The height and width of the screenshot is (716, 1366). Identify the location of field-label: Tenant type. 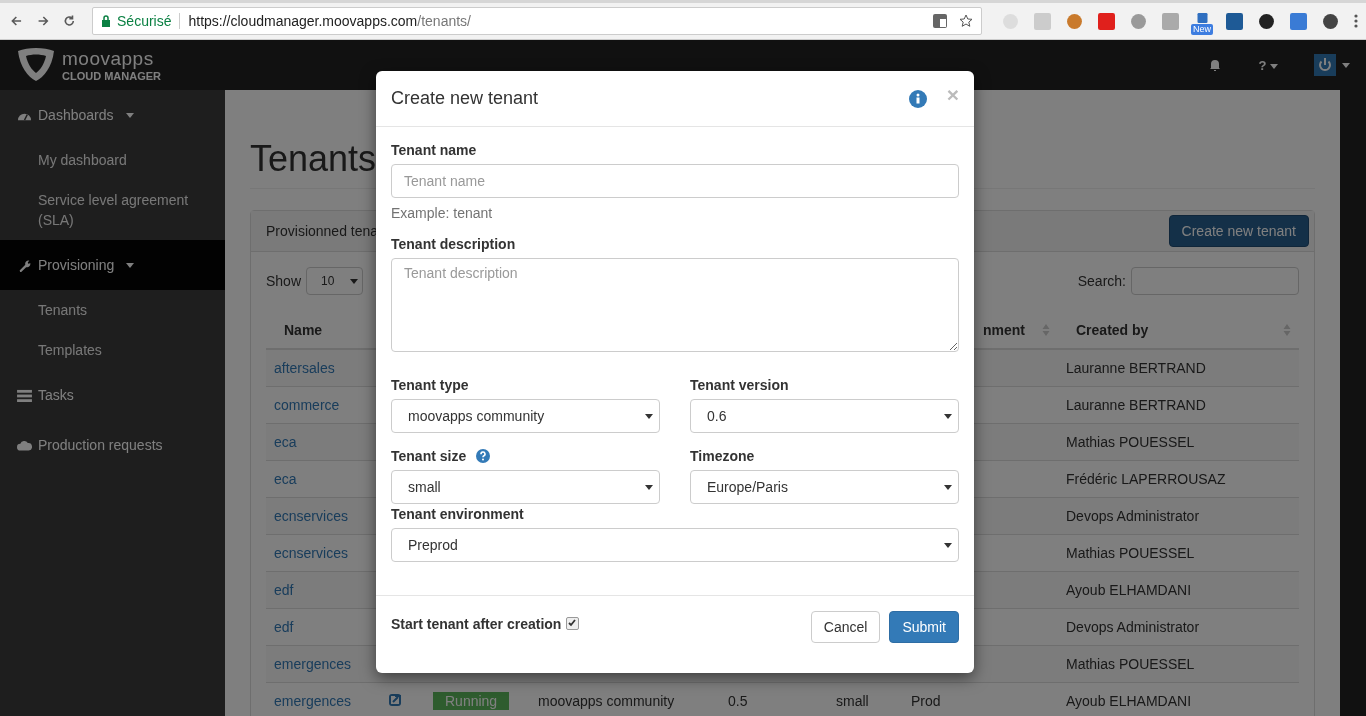
(430, 385).